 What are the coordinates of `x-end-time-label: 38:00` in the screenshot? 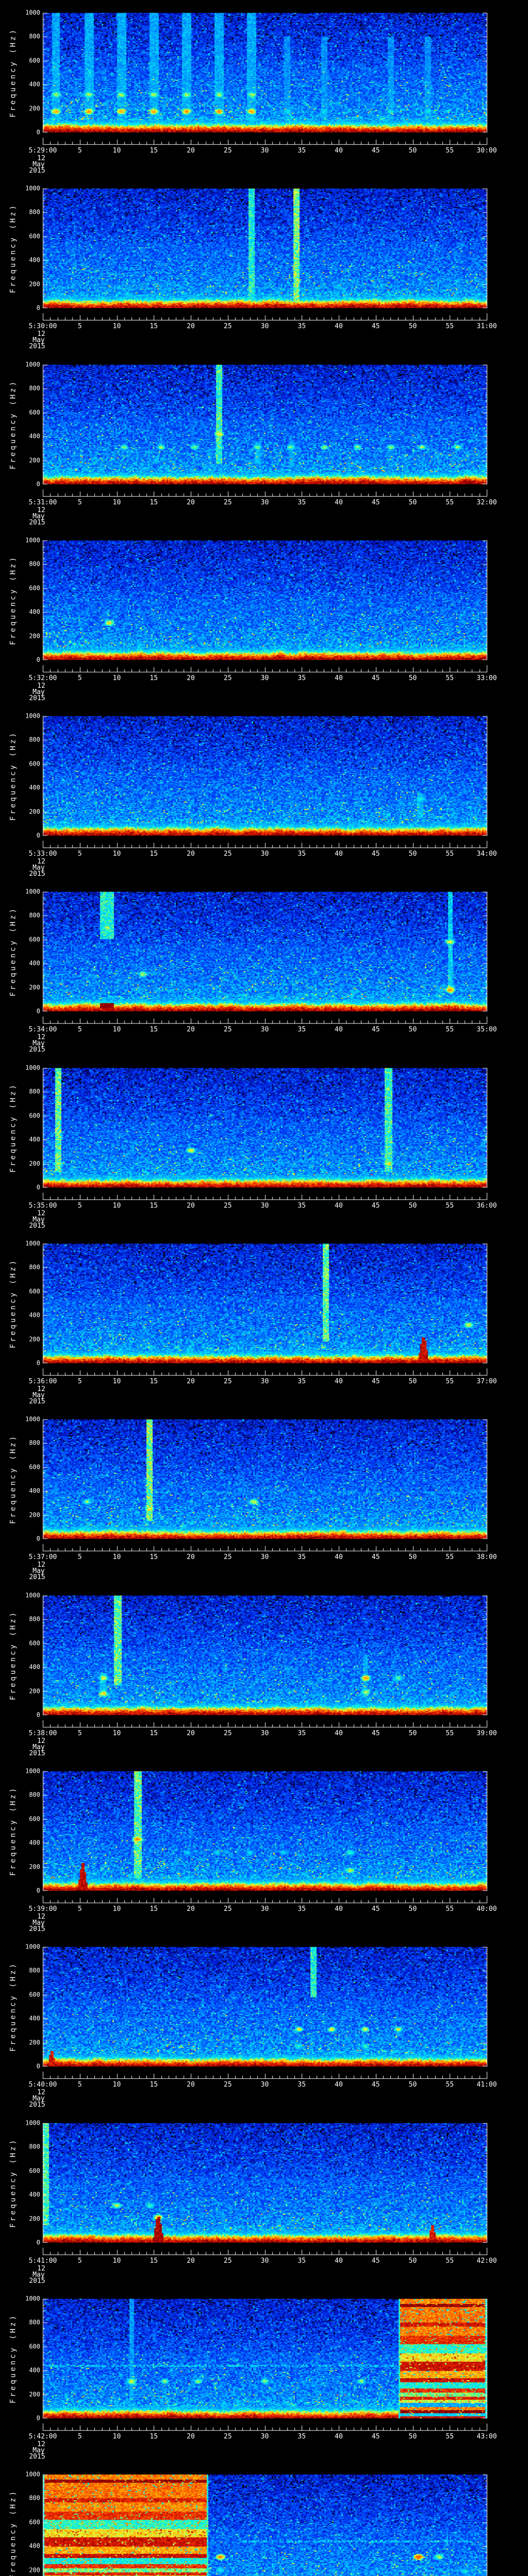 It's located at (486, 1557).